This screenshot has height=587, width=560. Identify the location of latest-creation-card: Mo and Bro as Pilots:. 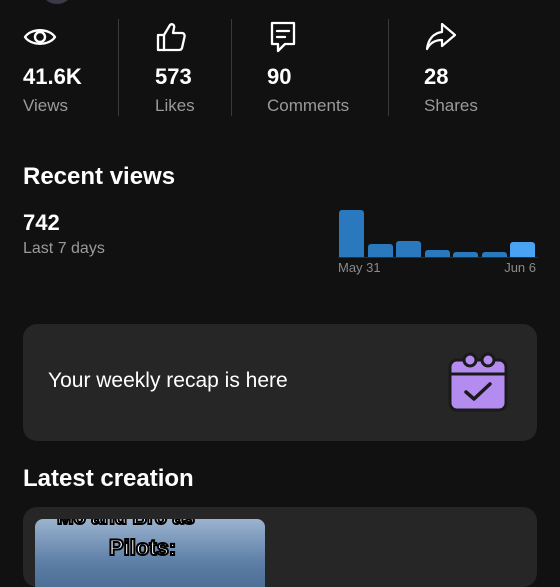
(280, 547).